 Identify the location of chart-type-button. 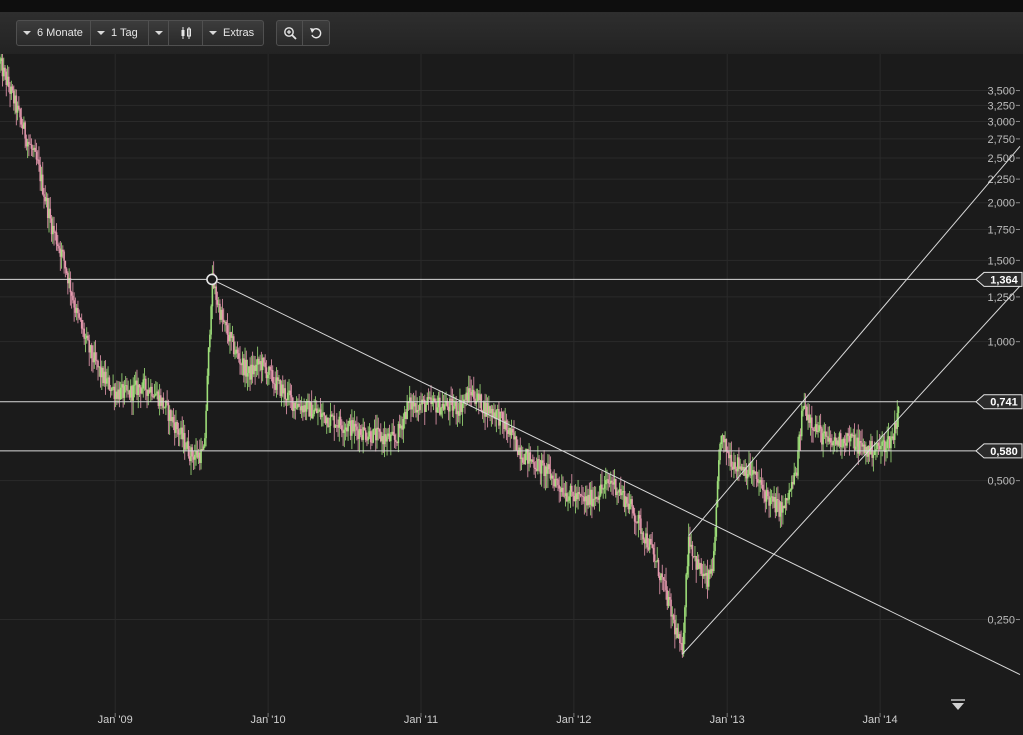
(186, 33).